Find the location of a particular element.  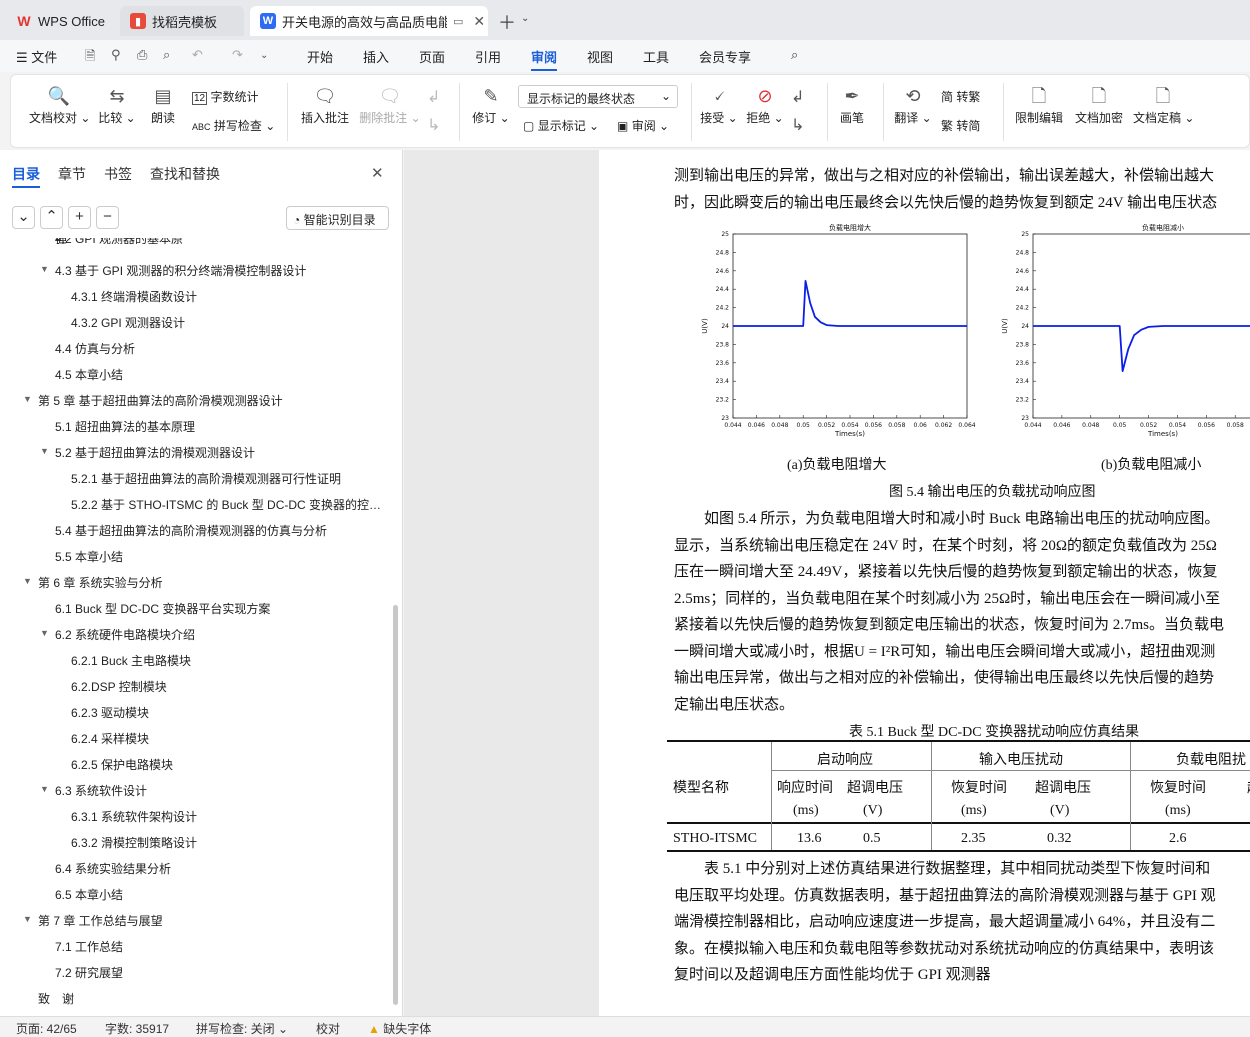

add-heading-button: + is located at coordinates (79, 217).